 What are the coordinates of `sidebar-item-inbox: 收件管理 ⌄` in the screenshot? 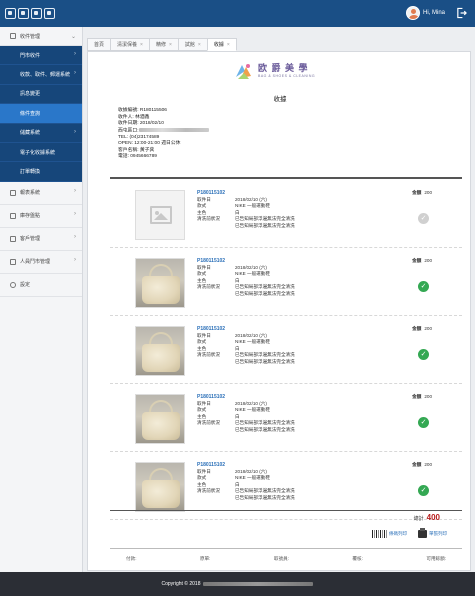 It's located at (41, 36).